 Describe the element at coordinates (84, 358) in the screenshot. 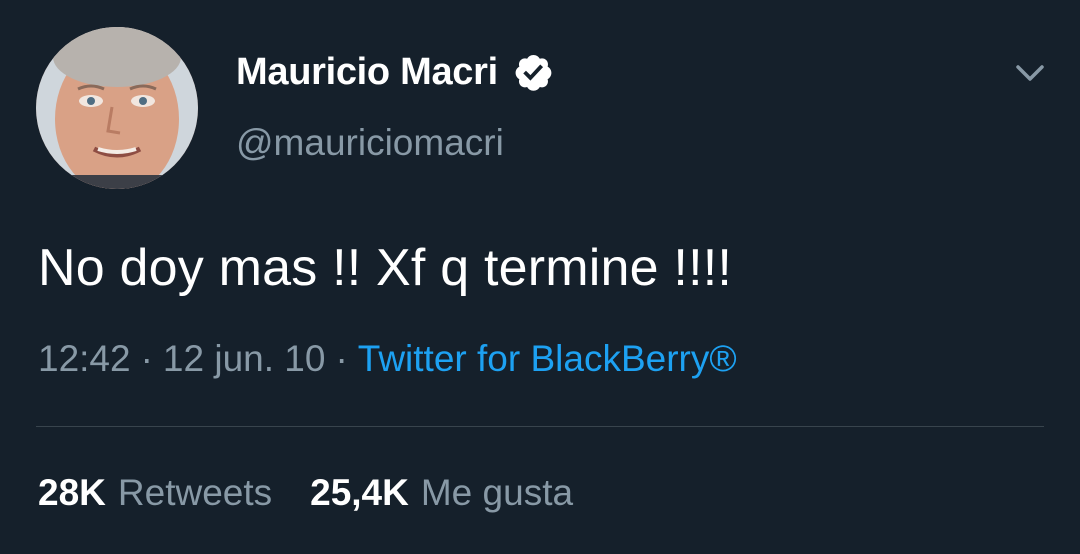

I see `tweet-time: 12:42` at that location.